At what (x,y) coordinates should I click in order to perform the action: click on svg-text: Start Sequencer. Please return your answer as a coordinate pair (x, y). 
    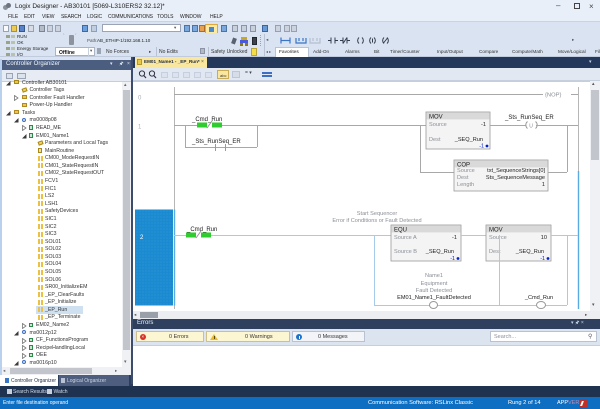
    Looking at the image, I should click on (377, 214).